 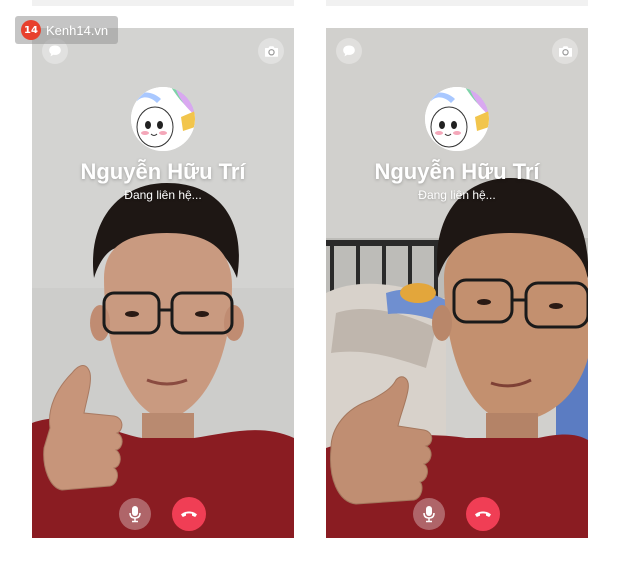 I want to click on kenh14-watermark: 14 Kenh14.vn, so click(x=66, y=30).